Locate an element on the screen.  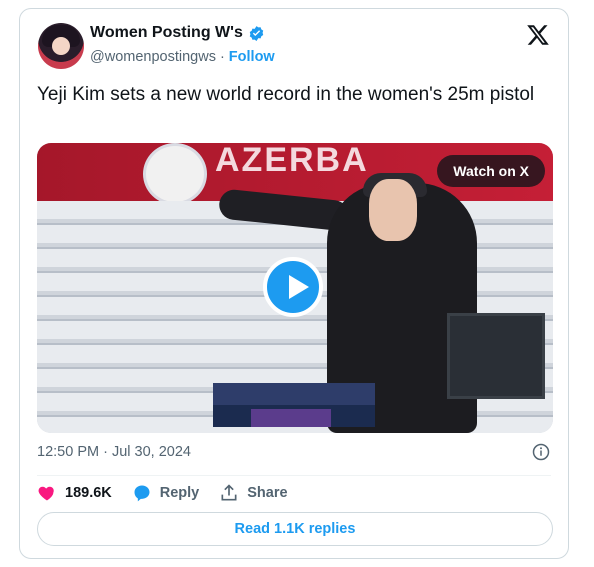
author-name-row: Women Posting W's is located at coordinates (177, 33).